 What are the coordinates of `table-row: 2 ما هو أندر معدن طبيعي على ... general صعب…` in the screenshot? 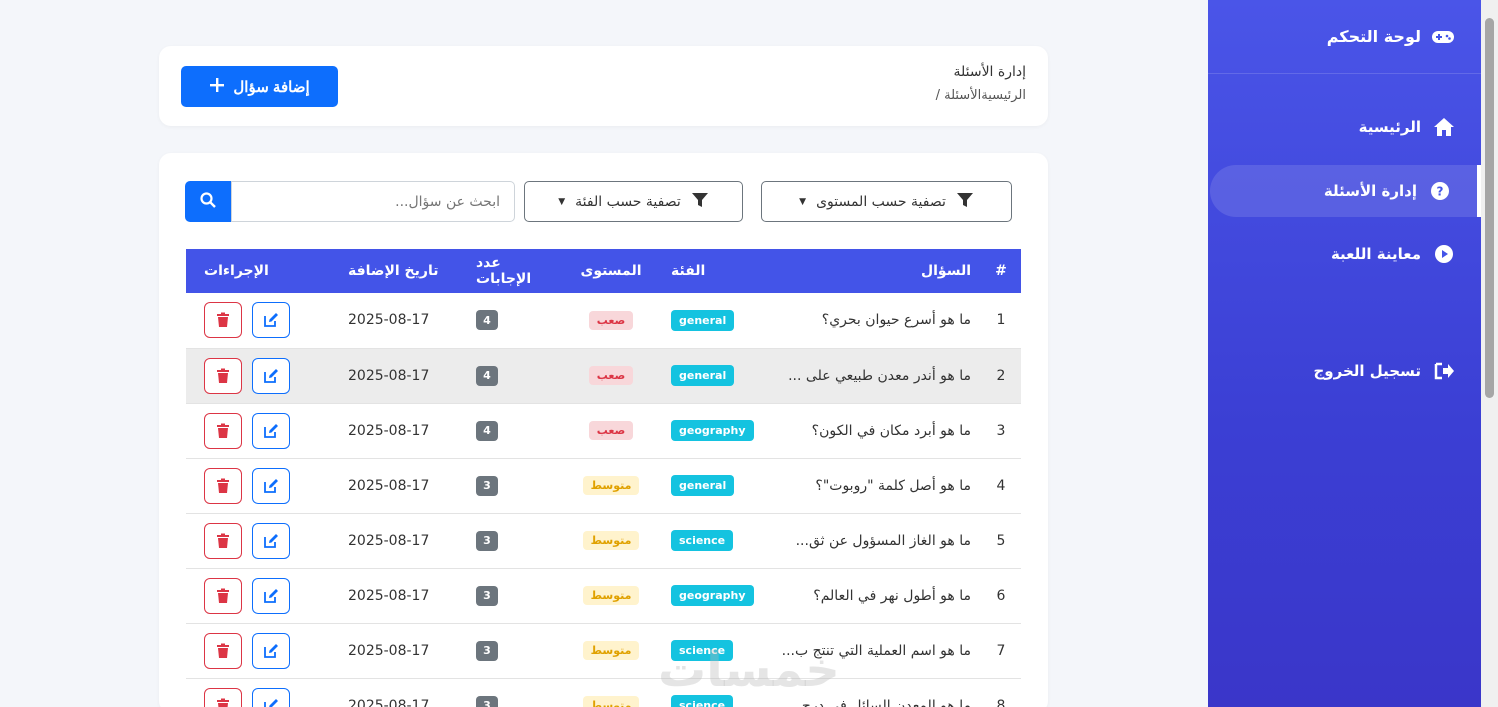 It's located at (603, 375).